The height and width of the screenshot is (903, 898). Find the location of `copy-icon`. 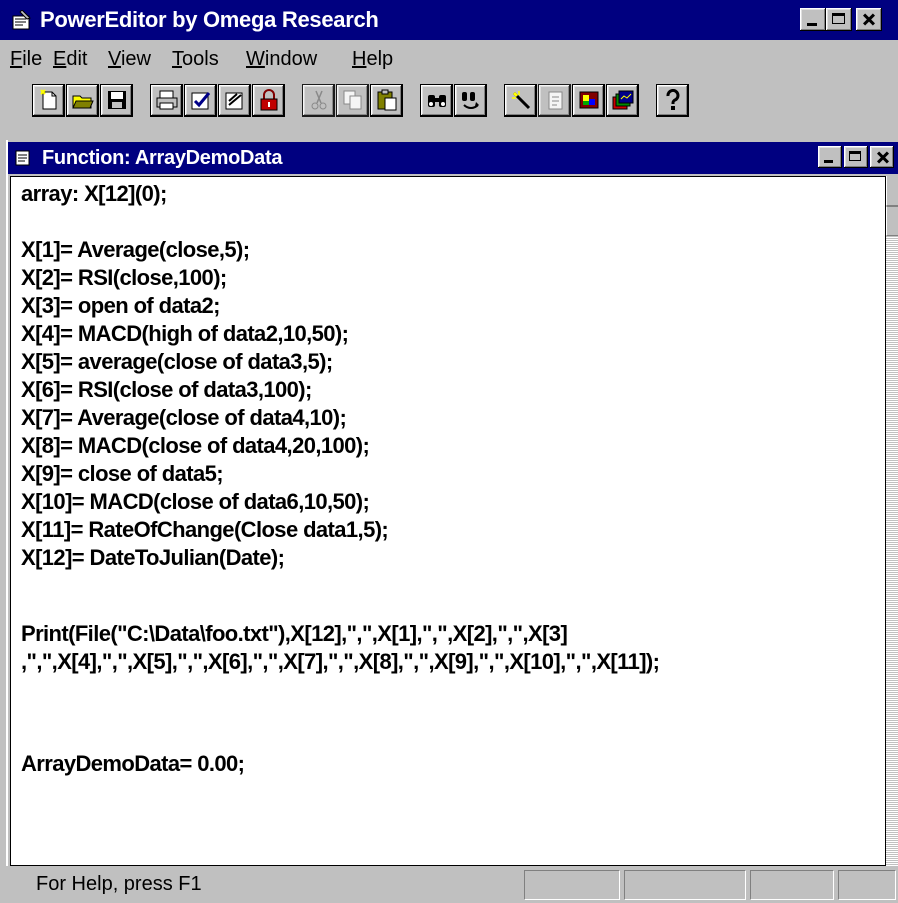

copy-icon is located at coordinates (352, 100).